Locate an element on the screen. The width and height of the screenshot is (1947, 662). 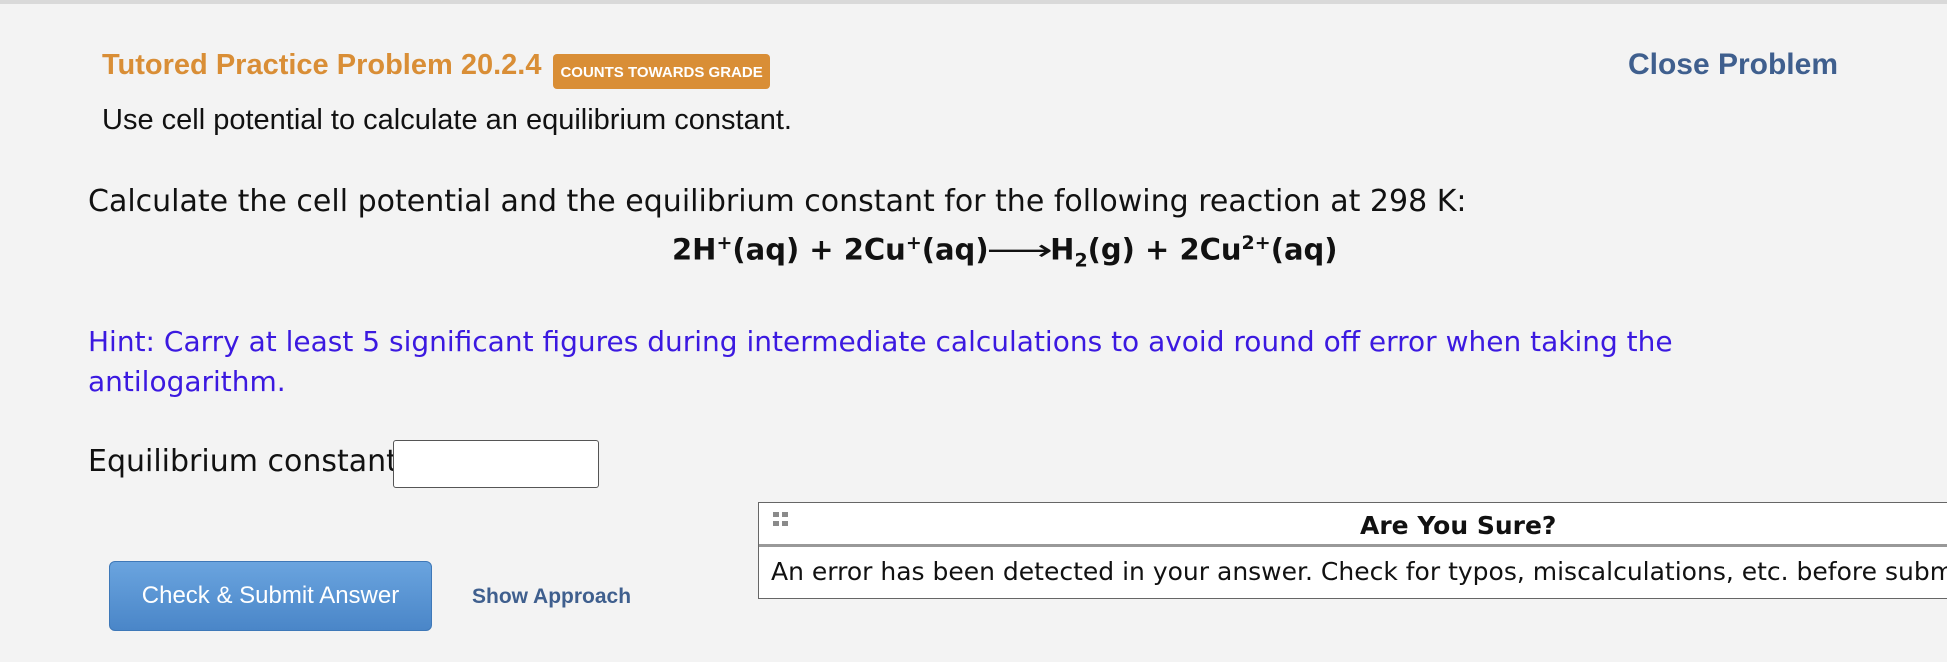
product2-charge: 2+ is located at coordinates (1256, 243).